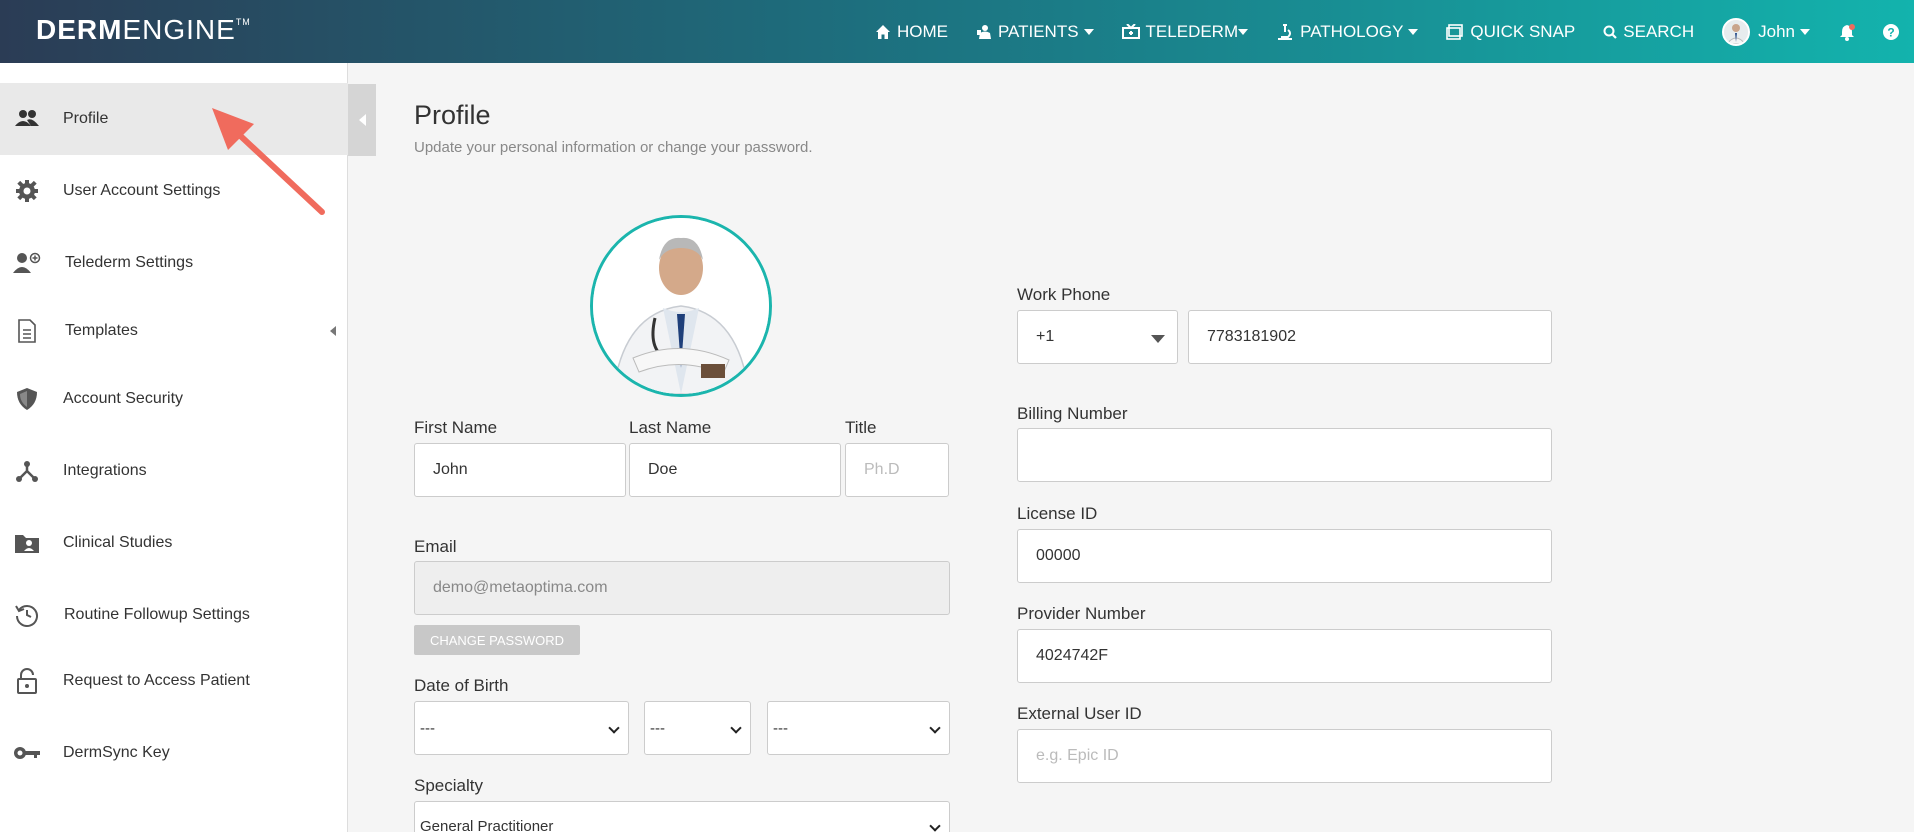 This screenshot has width=1914, height=832. Describe the element at coordinates (27, 681) in the screenshot. I see `lock-open-icon` at that location.